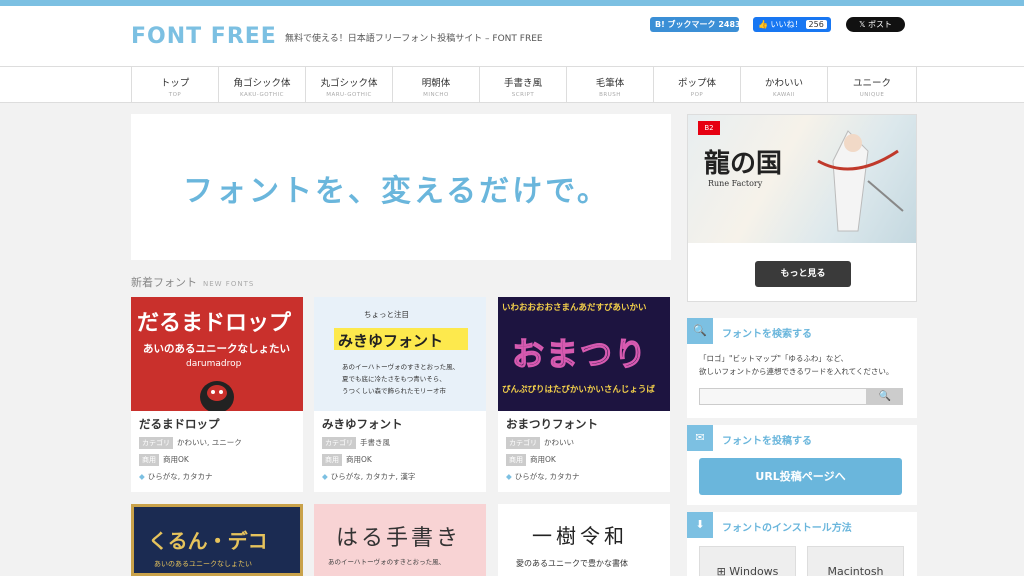 This screenshot has width=1024, height=576. I want to click on thumbnail-line: 夏でも底に冷たさをもつ青いそら、, so click(394, 379).